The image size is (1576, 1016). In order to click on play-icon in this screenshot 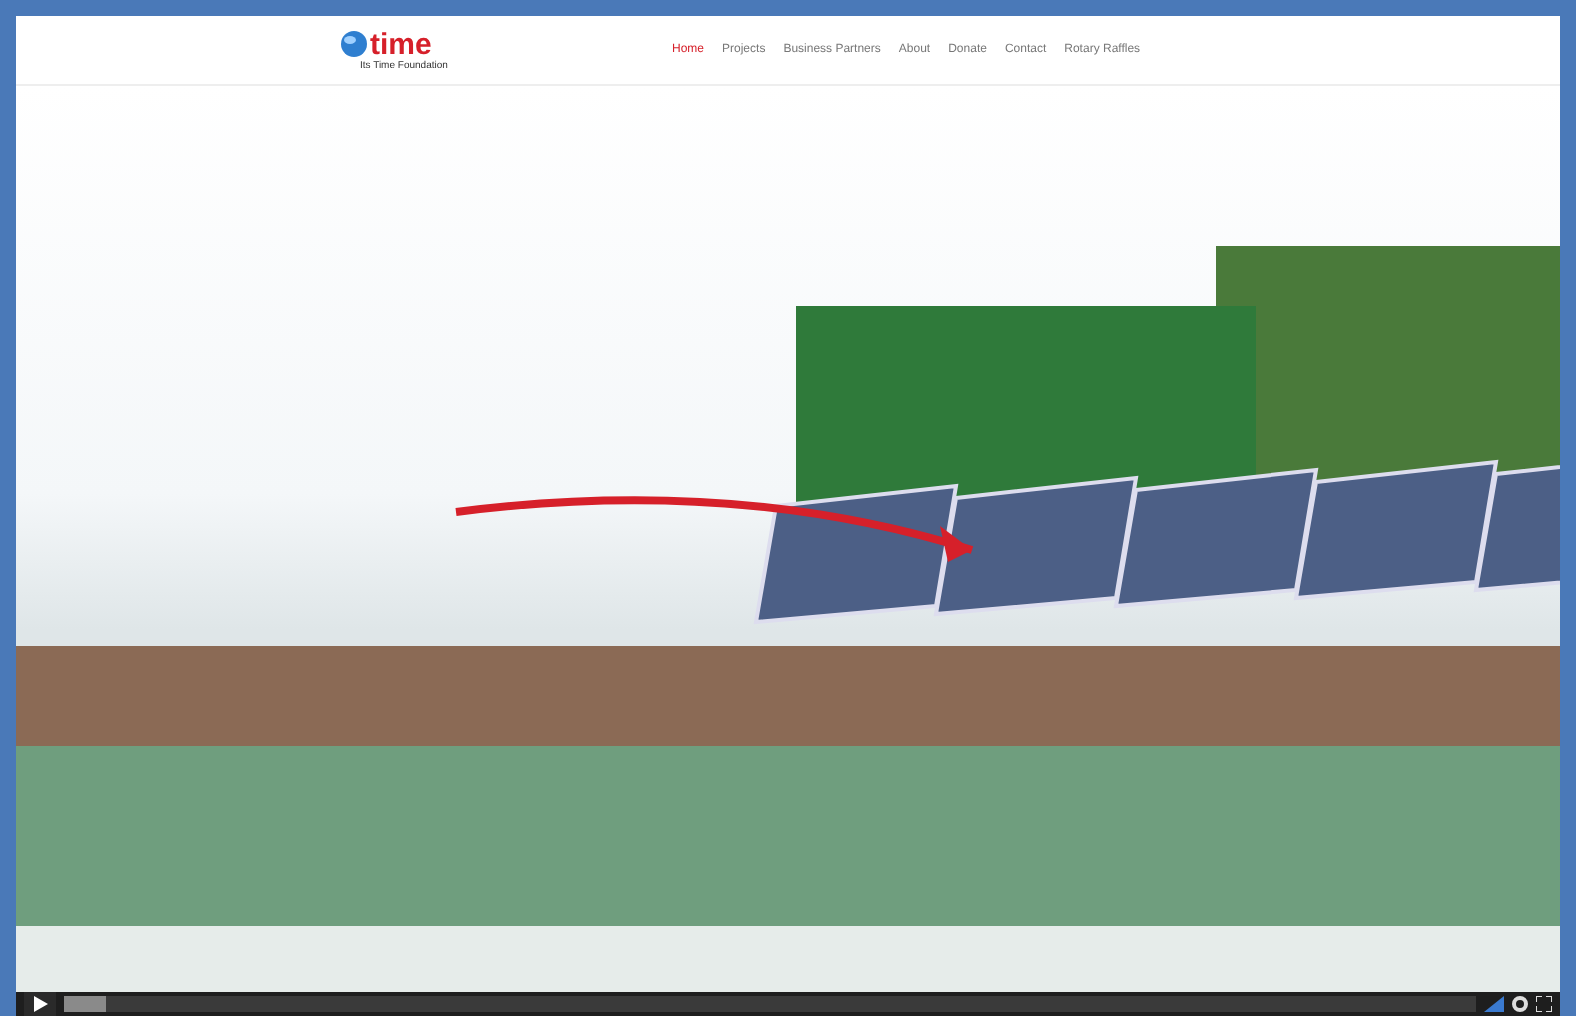, I will do `click(40, 1004)`.